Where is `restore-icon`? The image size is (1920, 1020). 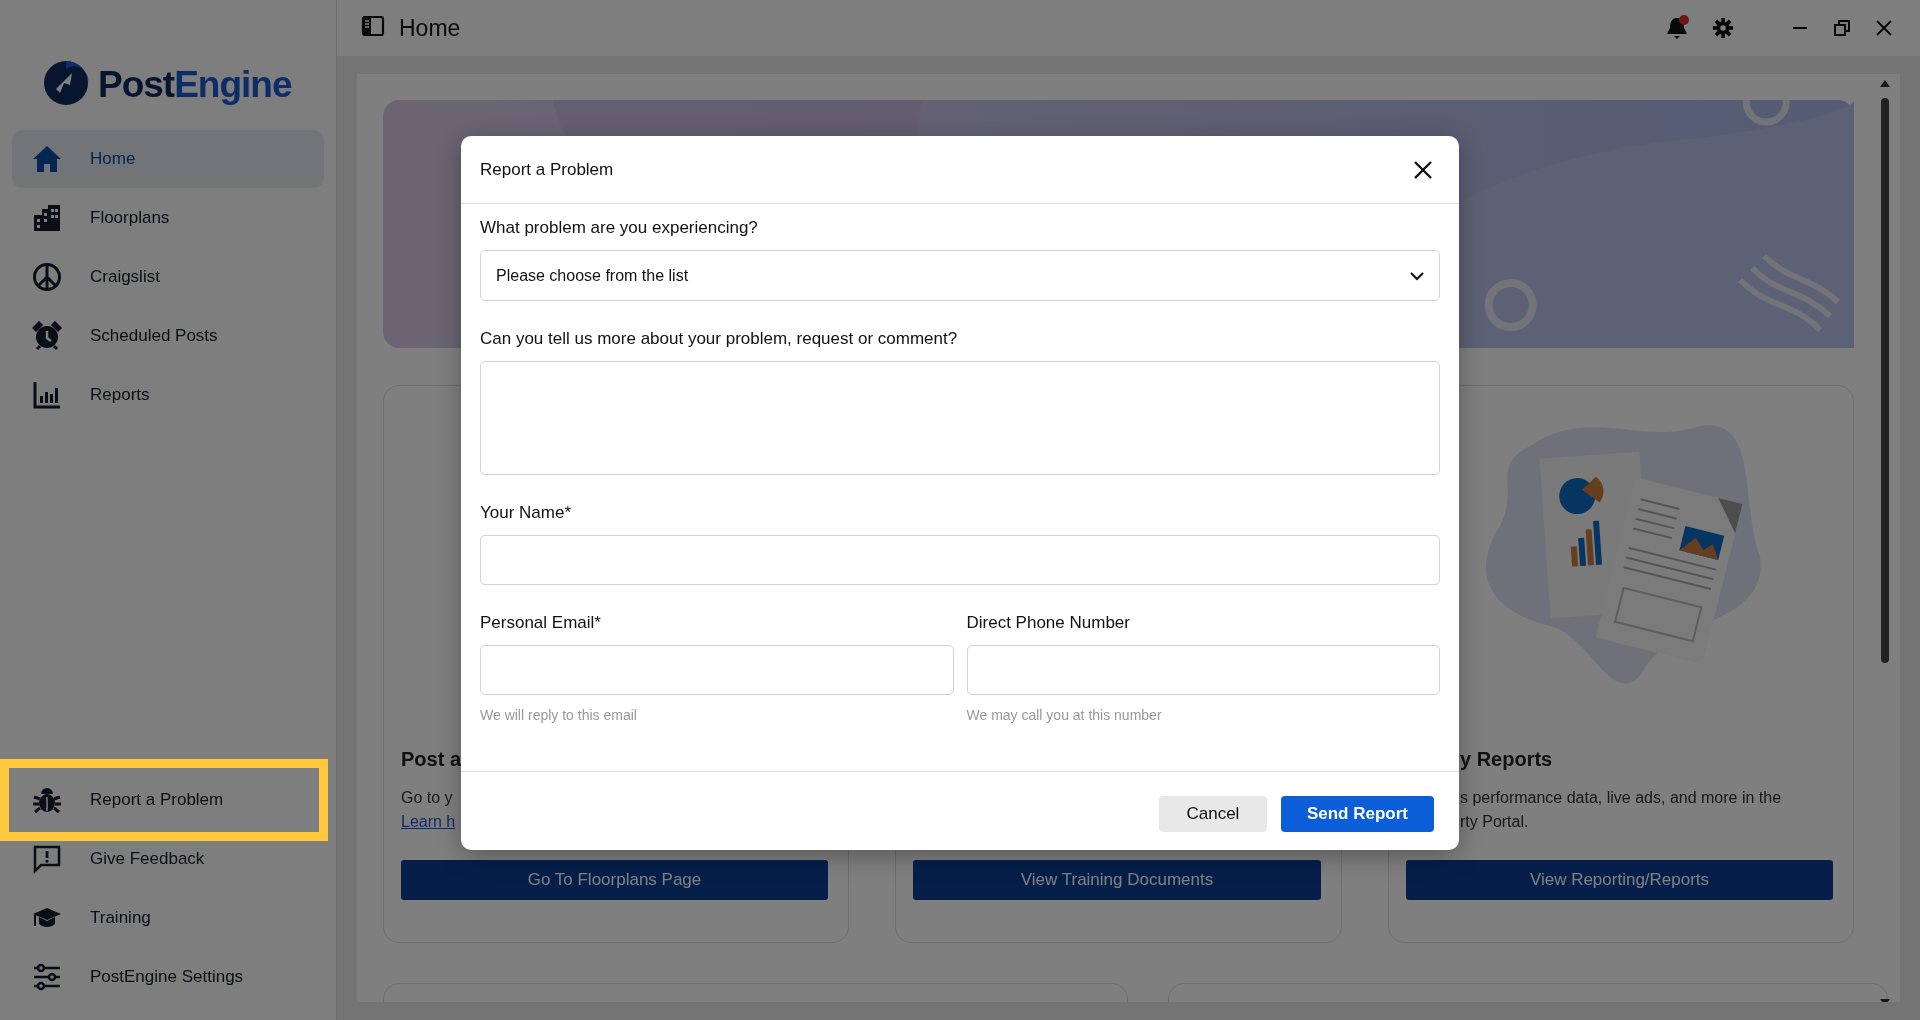
restore-icon is located at coordinates (1842, 28).